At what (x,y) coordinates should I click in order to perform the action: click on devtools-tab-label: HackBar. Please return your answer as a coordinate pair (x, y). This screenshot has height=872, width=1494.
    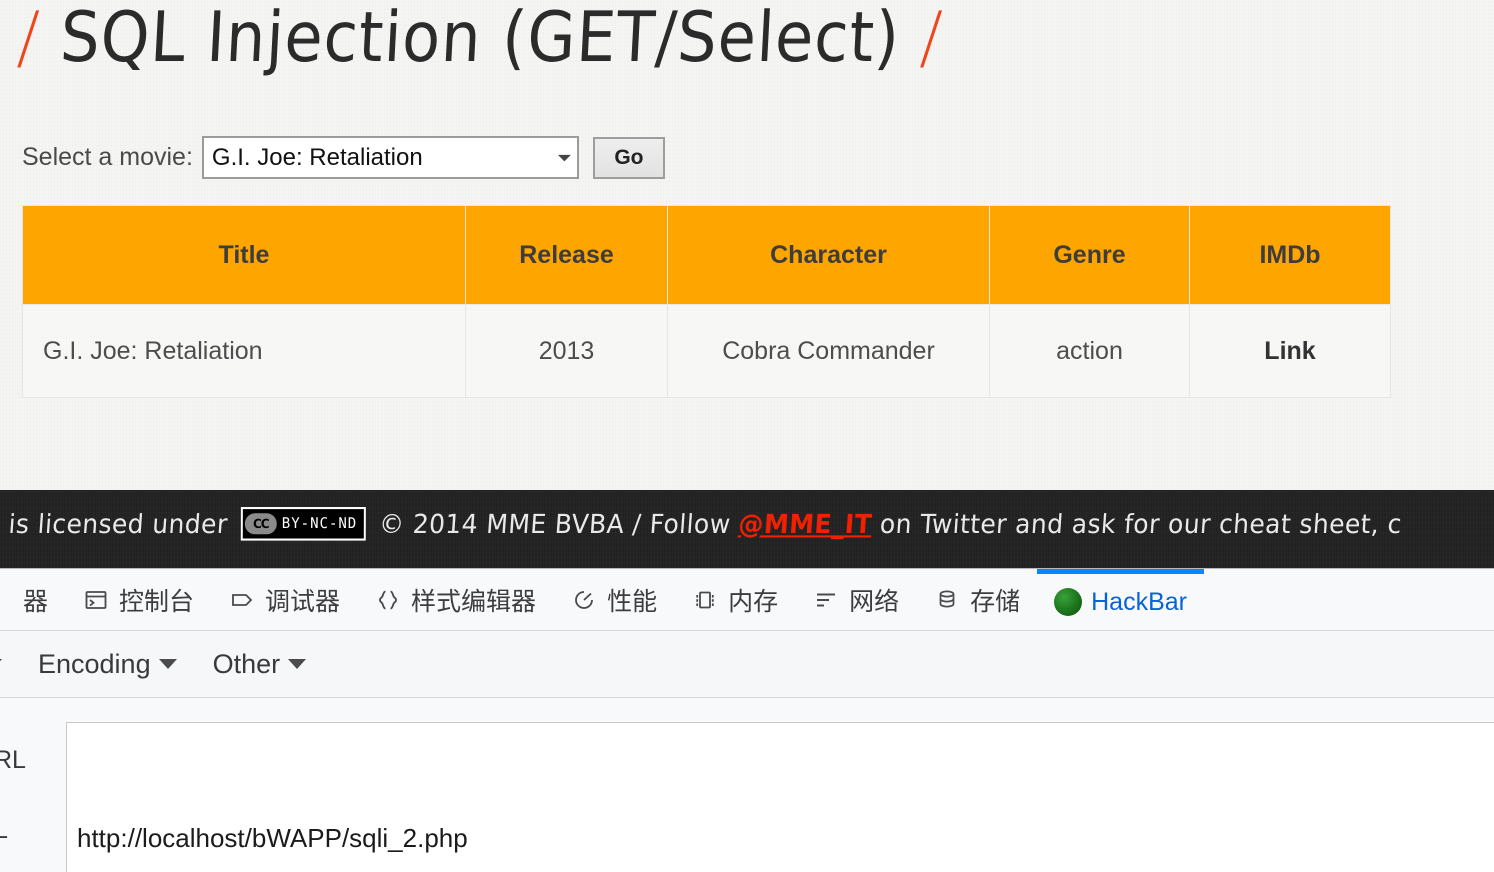
    Looking at the image, I should click on (1139, 601).